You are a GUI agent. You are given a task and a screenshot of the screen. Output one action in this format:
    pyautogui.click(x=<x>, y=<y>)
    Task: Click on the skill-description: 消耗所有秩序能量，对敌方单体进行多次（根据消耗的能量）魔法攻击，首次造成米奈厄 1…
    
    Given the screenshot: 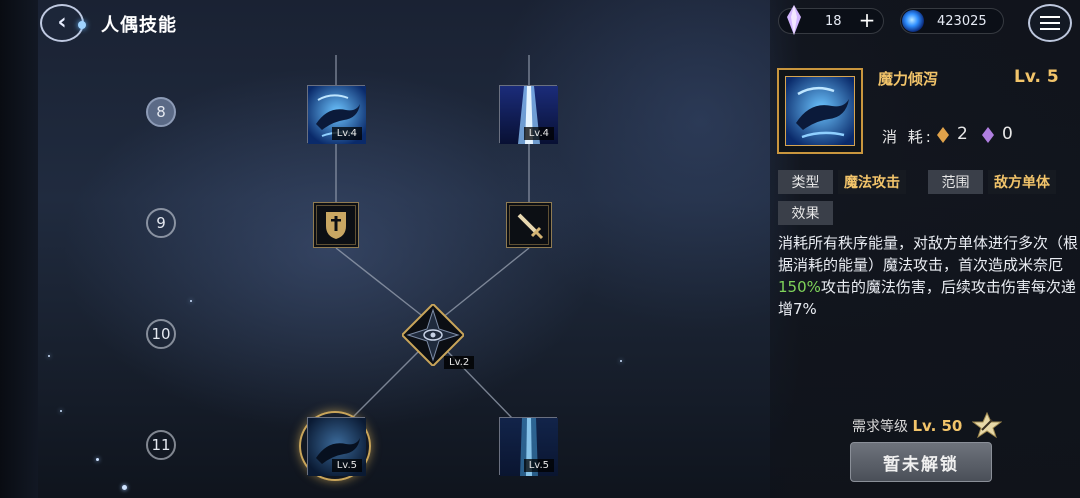 What is the action you would take?
    pyautogui.click(x=928, y=276)
    